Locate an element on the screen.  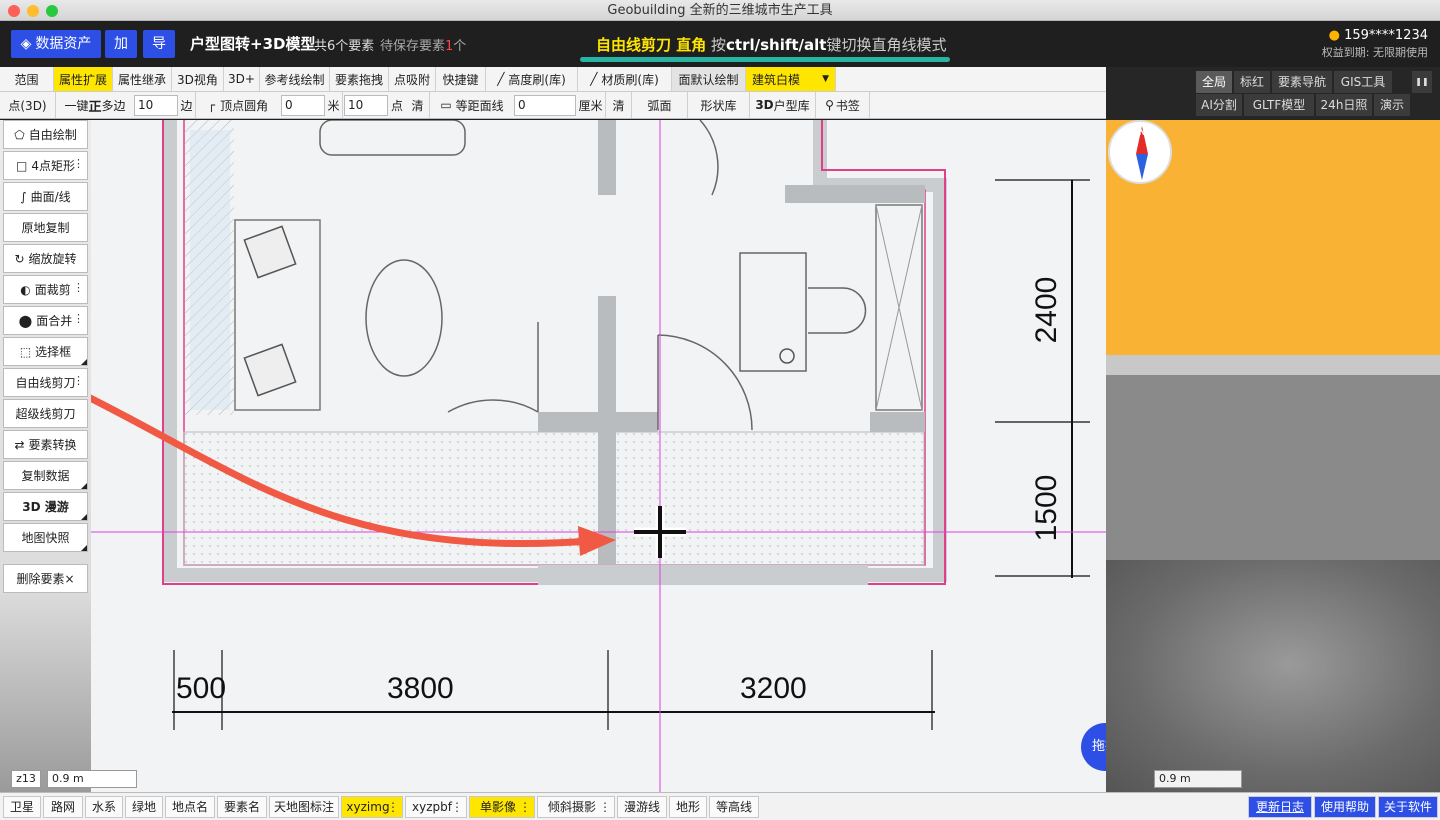
tab-gis-tools: GIS工具 is located at coordinates (1363, 82).